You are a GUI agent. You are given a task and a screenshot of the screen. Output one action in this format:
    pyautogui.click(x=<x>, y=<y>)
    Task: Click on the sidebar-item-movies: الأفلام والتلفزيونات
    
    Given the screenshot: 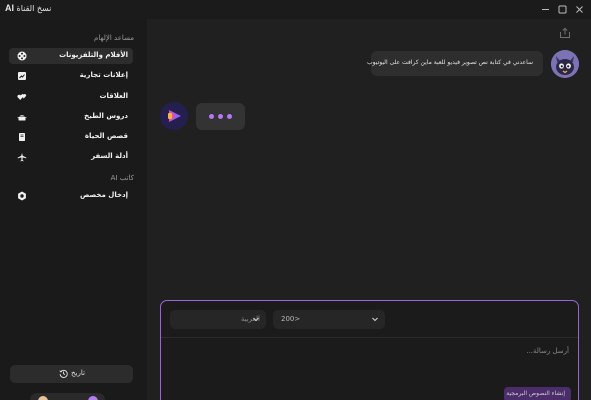 What is the action you would take?
    pyautogui.click(x=71, y=56)
    